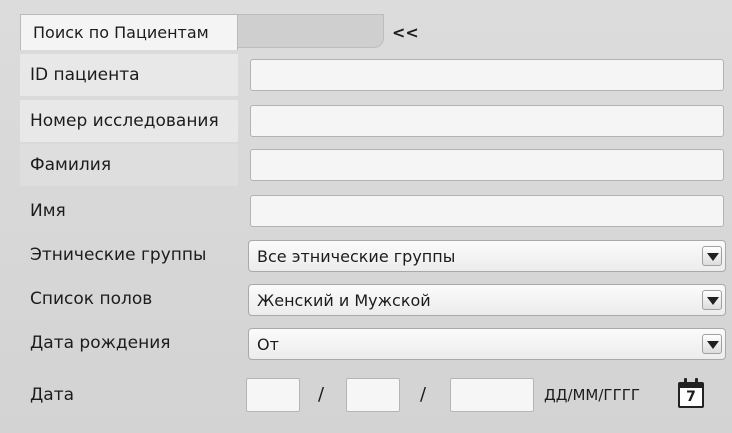 The height and width of the screenshot is (433, 732). What do you see at coordinates (48, 211) in the screenshot?
I see `first-name-label: Имя` at bounding box center [48, 211].